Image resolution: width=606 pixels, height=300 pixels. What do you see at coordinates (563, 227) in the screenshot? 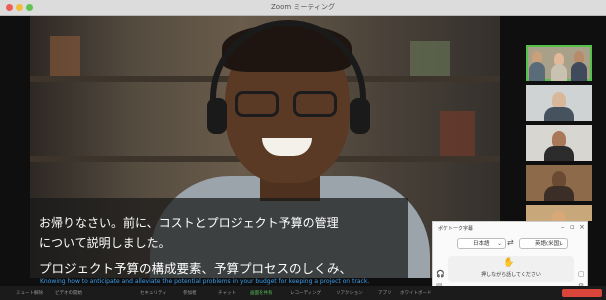
I see `minimize-panel-icon: –` at bounding box center [563, 227].